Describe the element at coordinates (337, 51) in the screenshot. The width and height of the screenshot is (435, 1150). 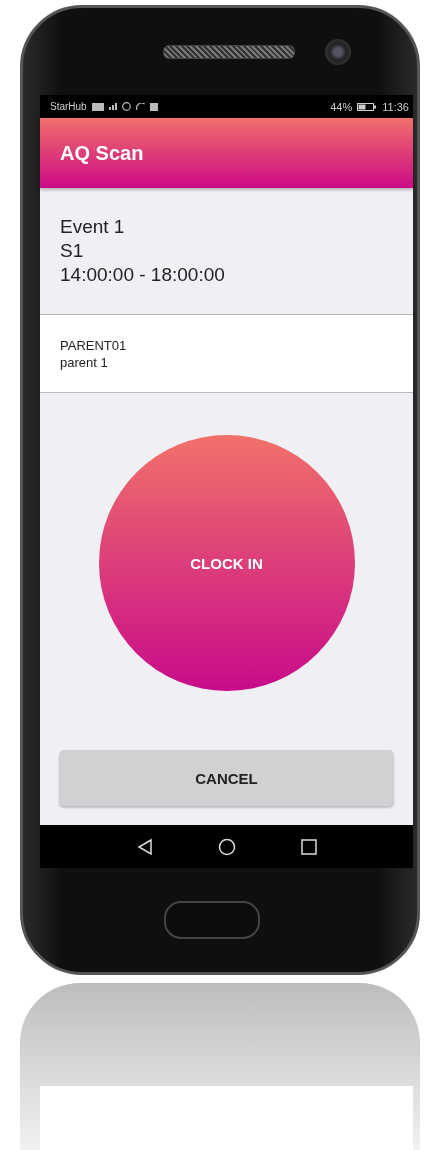
I see `camera-icon` at that location.